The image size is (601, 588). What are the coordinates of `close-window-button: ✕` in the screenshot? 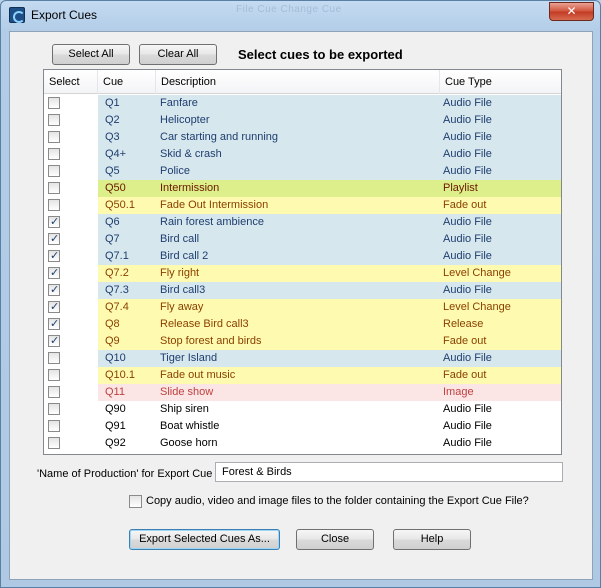 It's located at (571, 11).